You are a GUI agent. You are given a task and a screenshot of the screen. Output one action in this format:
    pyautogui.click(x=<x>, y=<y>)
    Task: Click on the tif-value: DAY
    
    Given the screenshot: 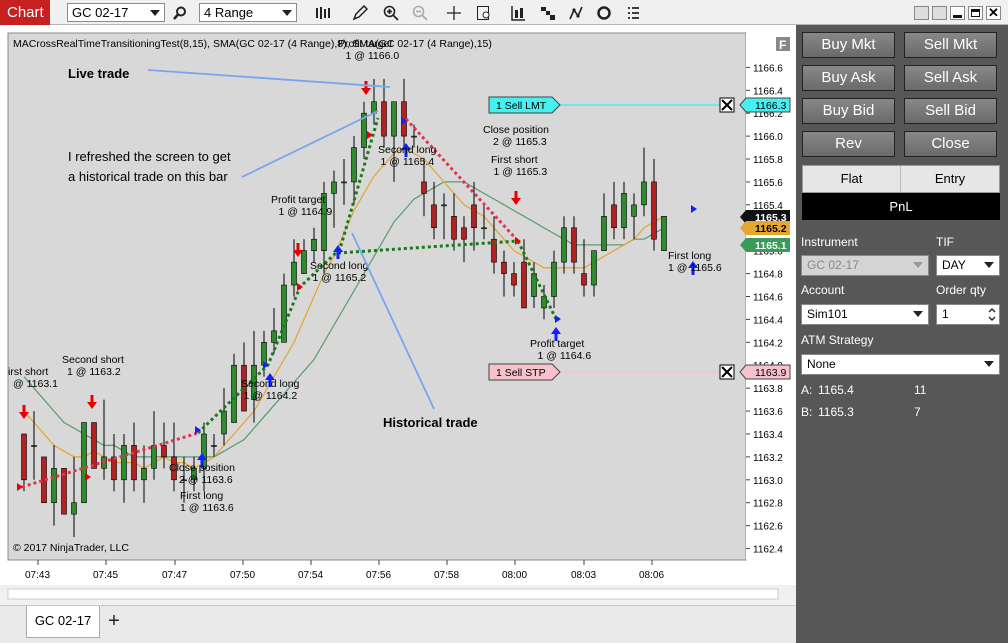 What is the action you would take?
    pyautogui.click(x=954, y=265)
    